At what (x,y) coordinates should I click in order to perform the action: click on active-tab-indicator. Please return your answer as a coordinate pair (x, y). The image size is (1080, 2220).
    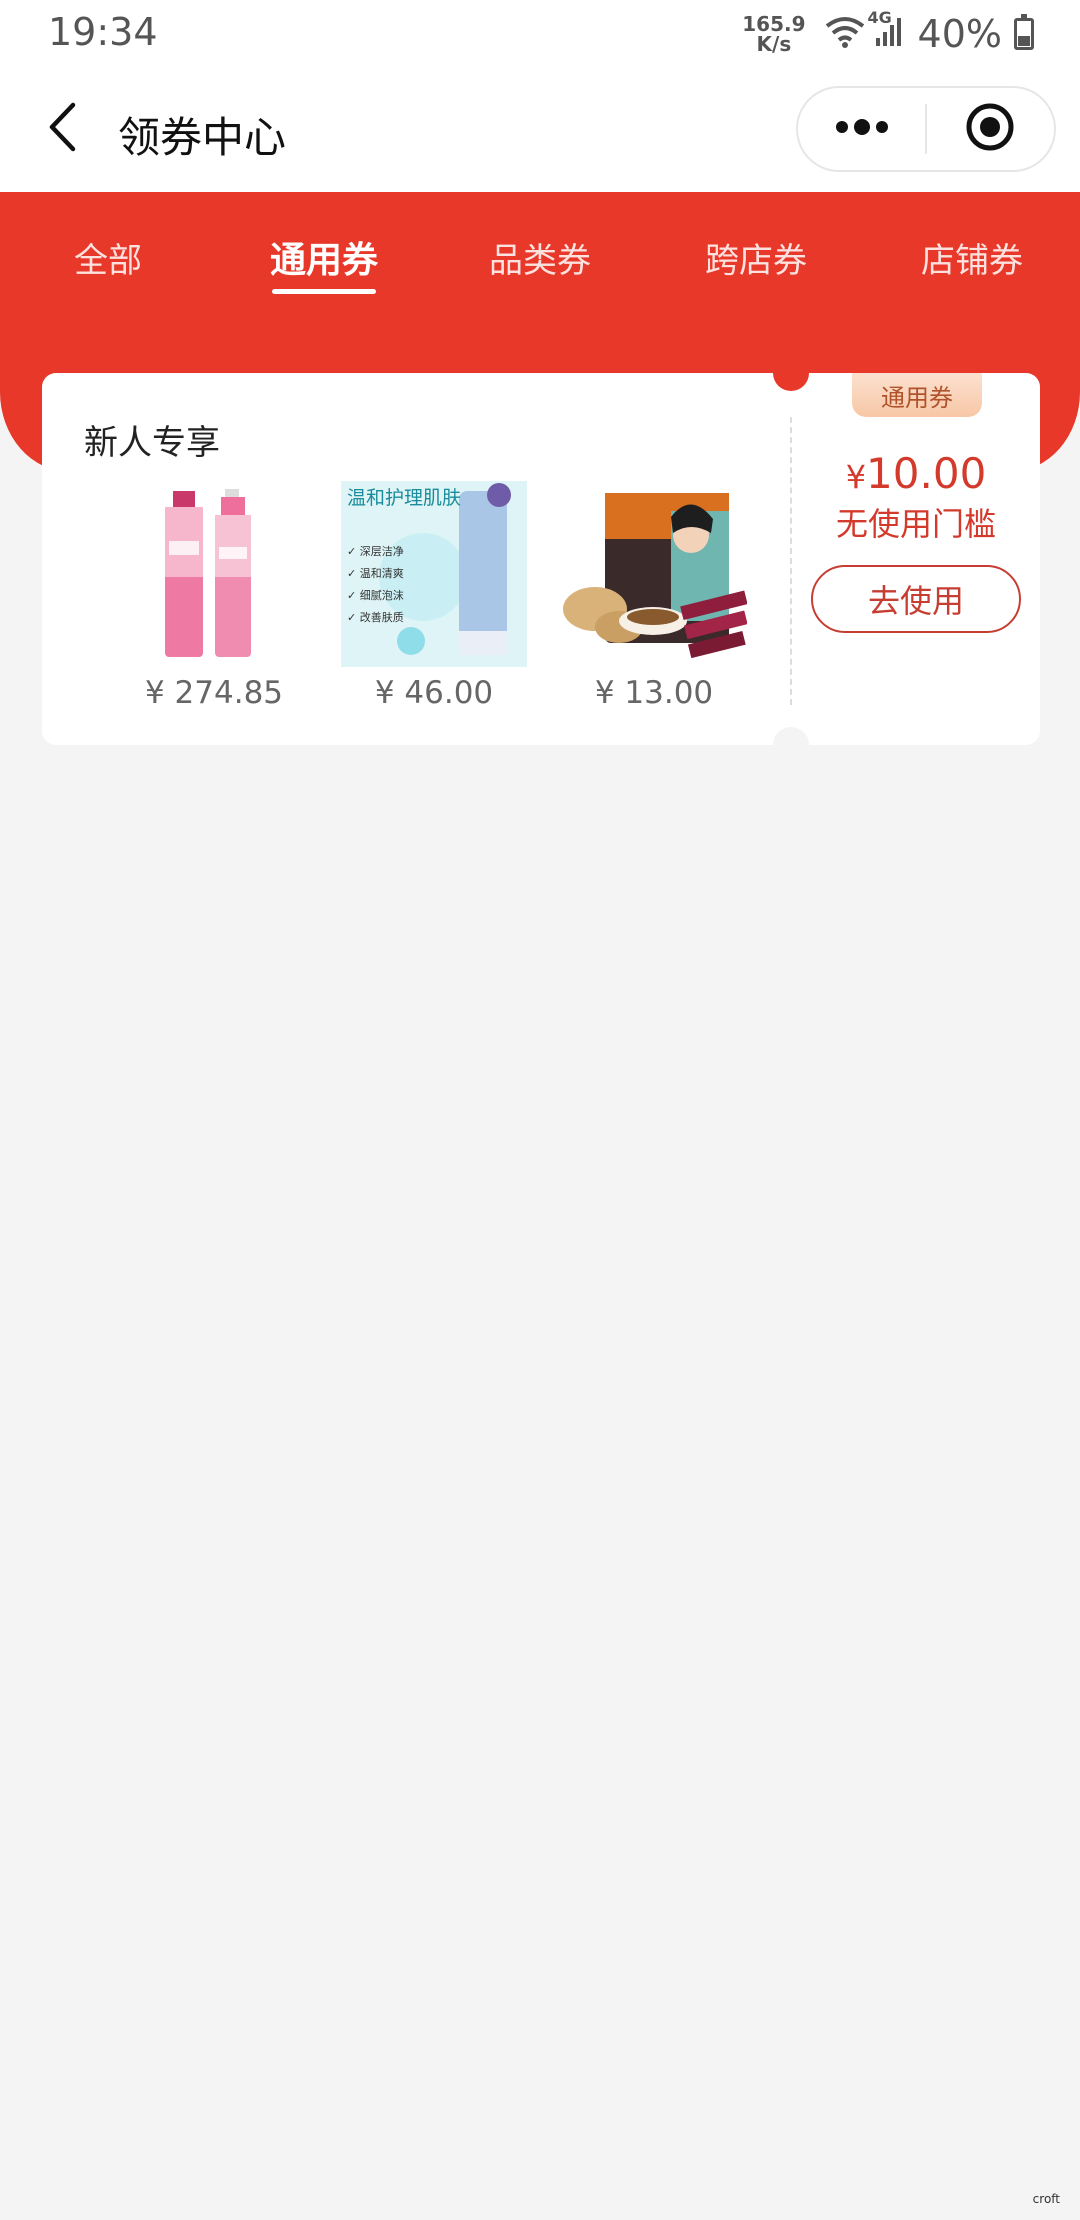
    Looking at the image, I should click on (324, 291).